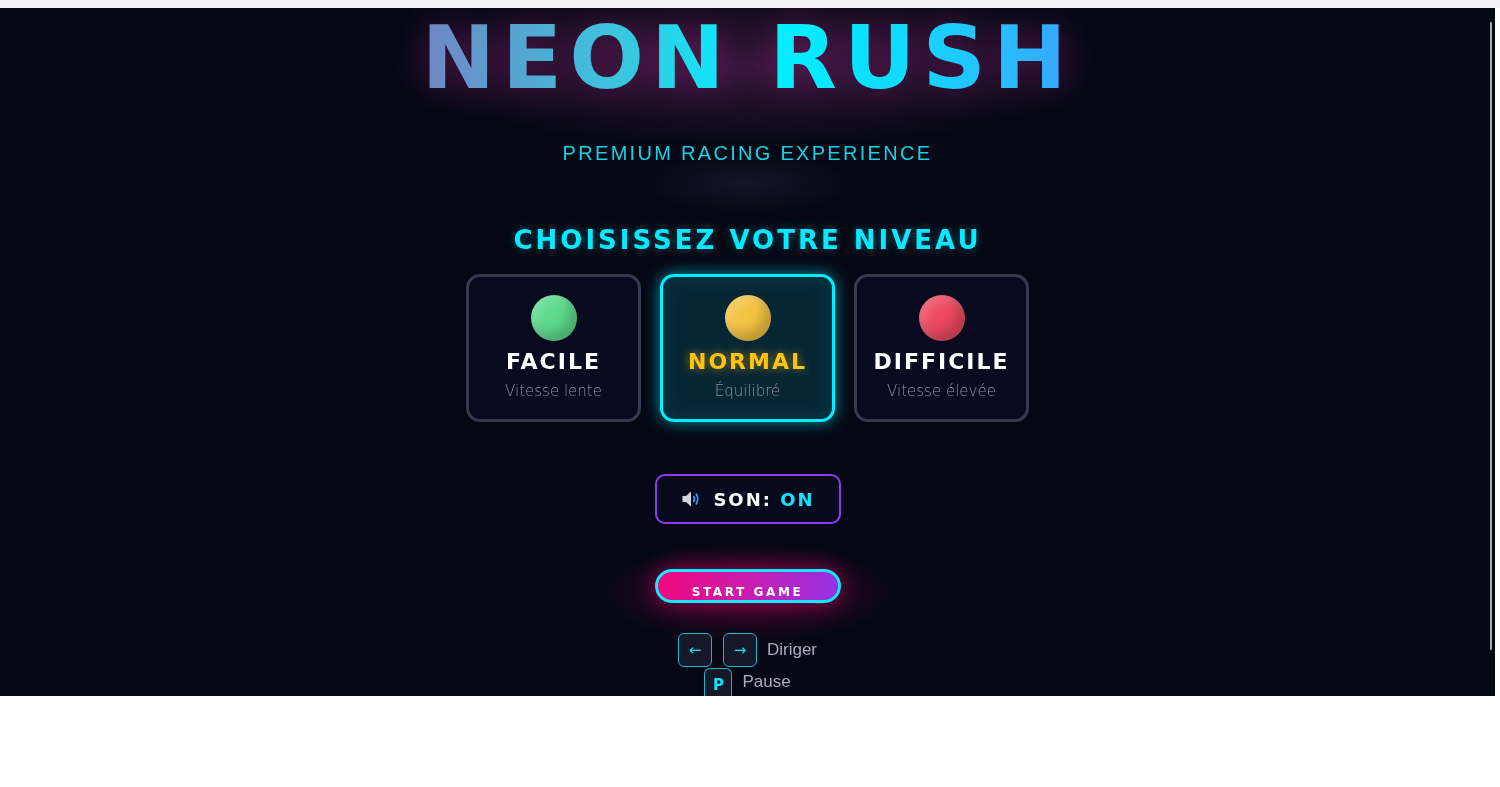 The image size is (1500, 787). I want to click on level-name: NORMAL, so click(747, 362).